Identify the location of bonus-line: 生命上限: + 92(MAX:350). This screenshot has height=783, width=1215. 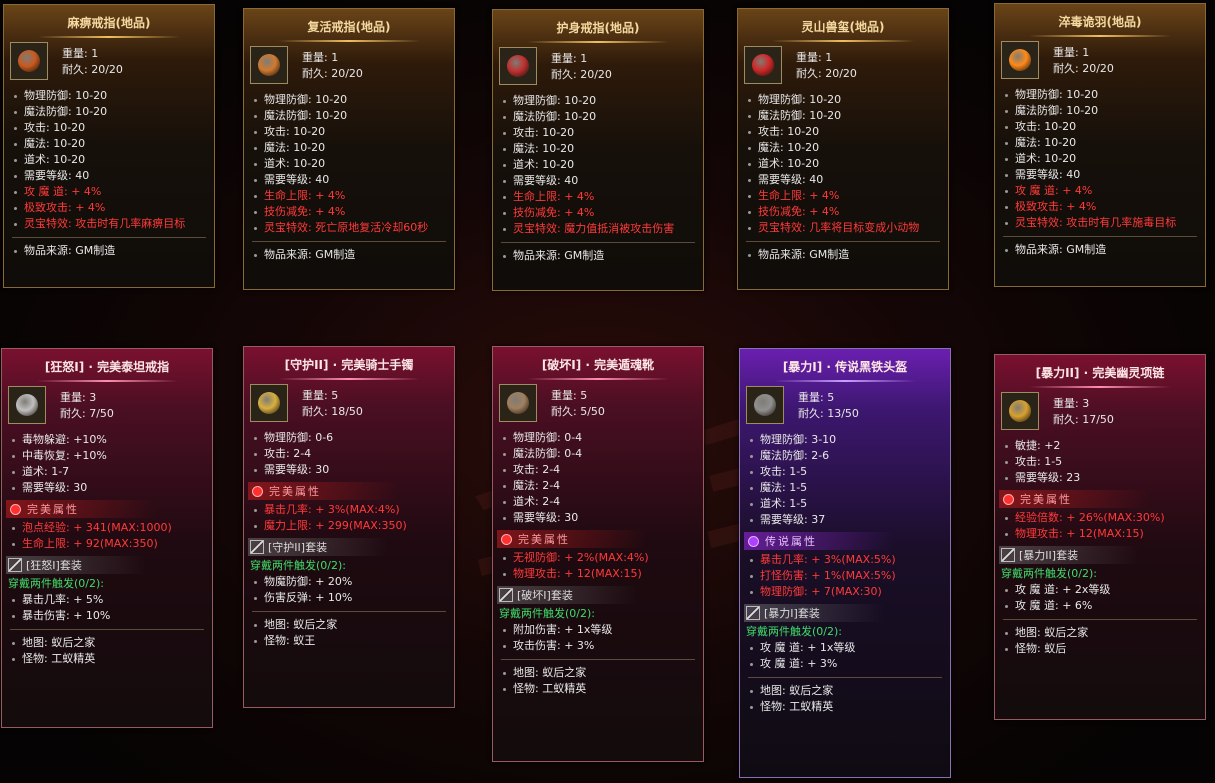
(112, 544).